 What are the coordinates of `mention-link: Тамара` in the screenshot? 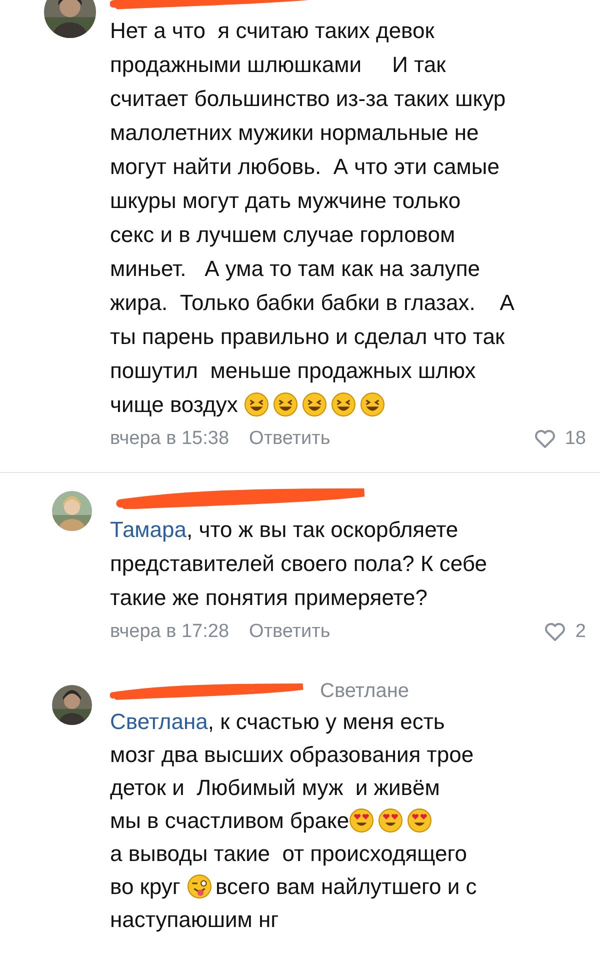 It's located at (148, 529).